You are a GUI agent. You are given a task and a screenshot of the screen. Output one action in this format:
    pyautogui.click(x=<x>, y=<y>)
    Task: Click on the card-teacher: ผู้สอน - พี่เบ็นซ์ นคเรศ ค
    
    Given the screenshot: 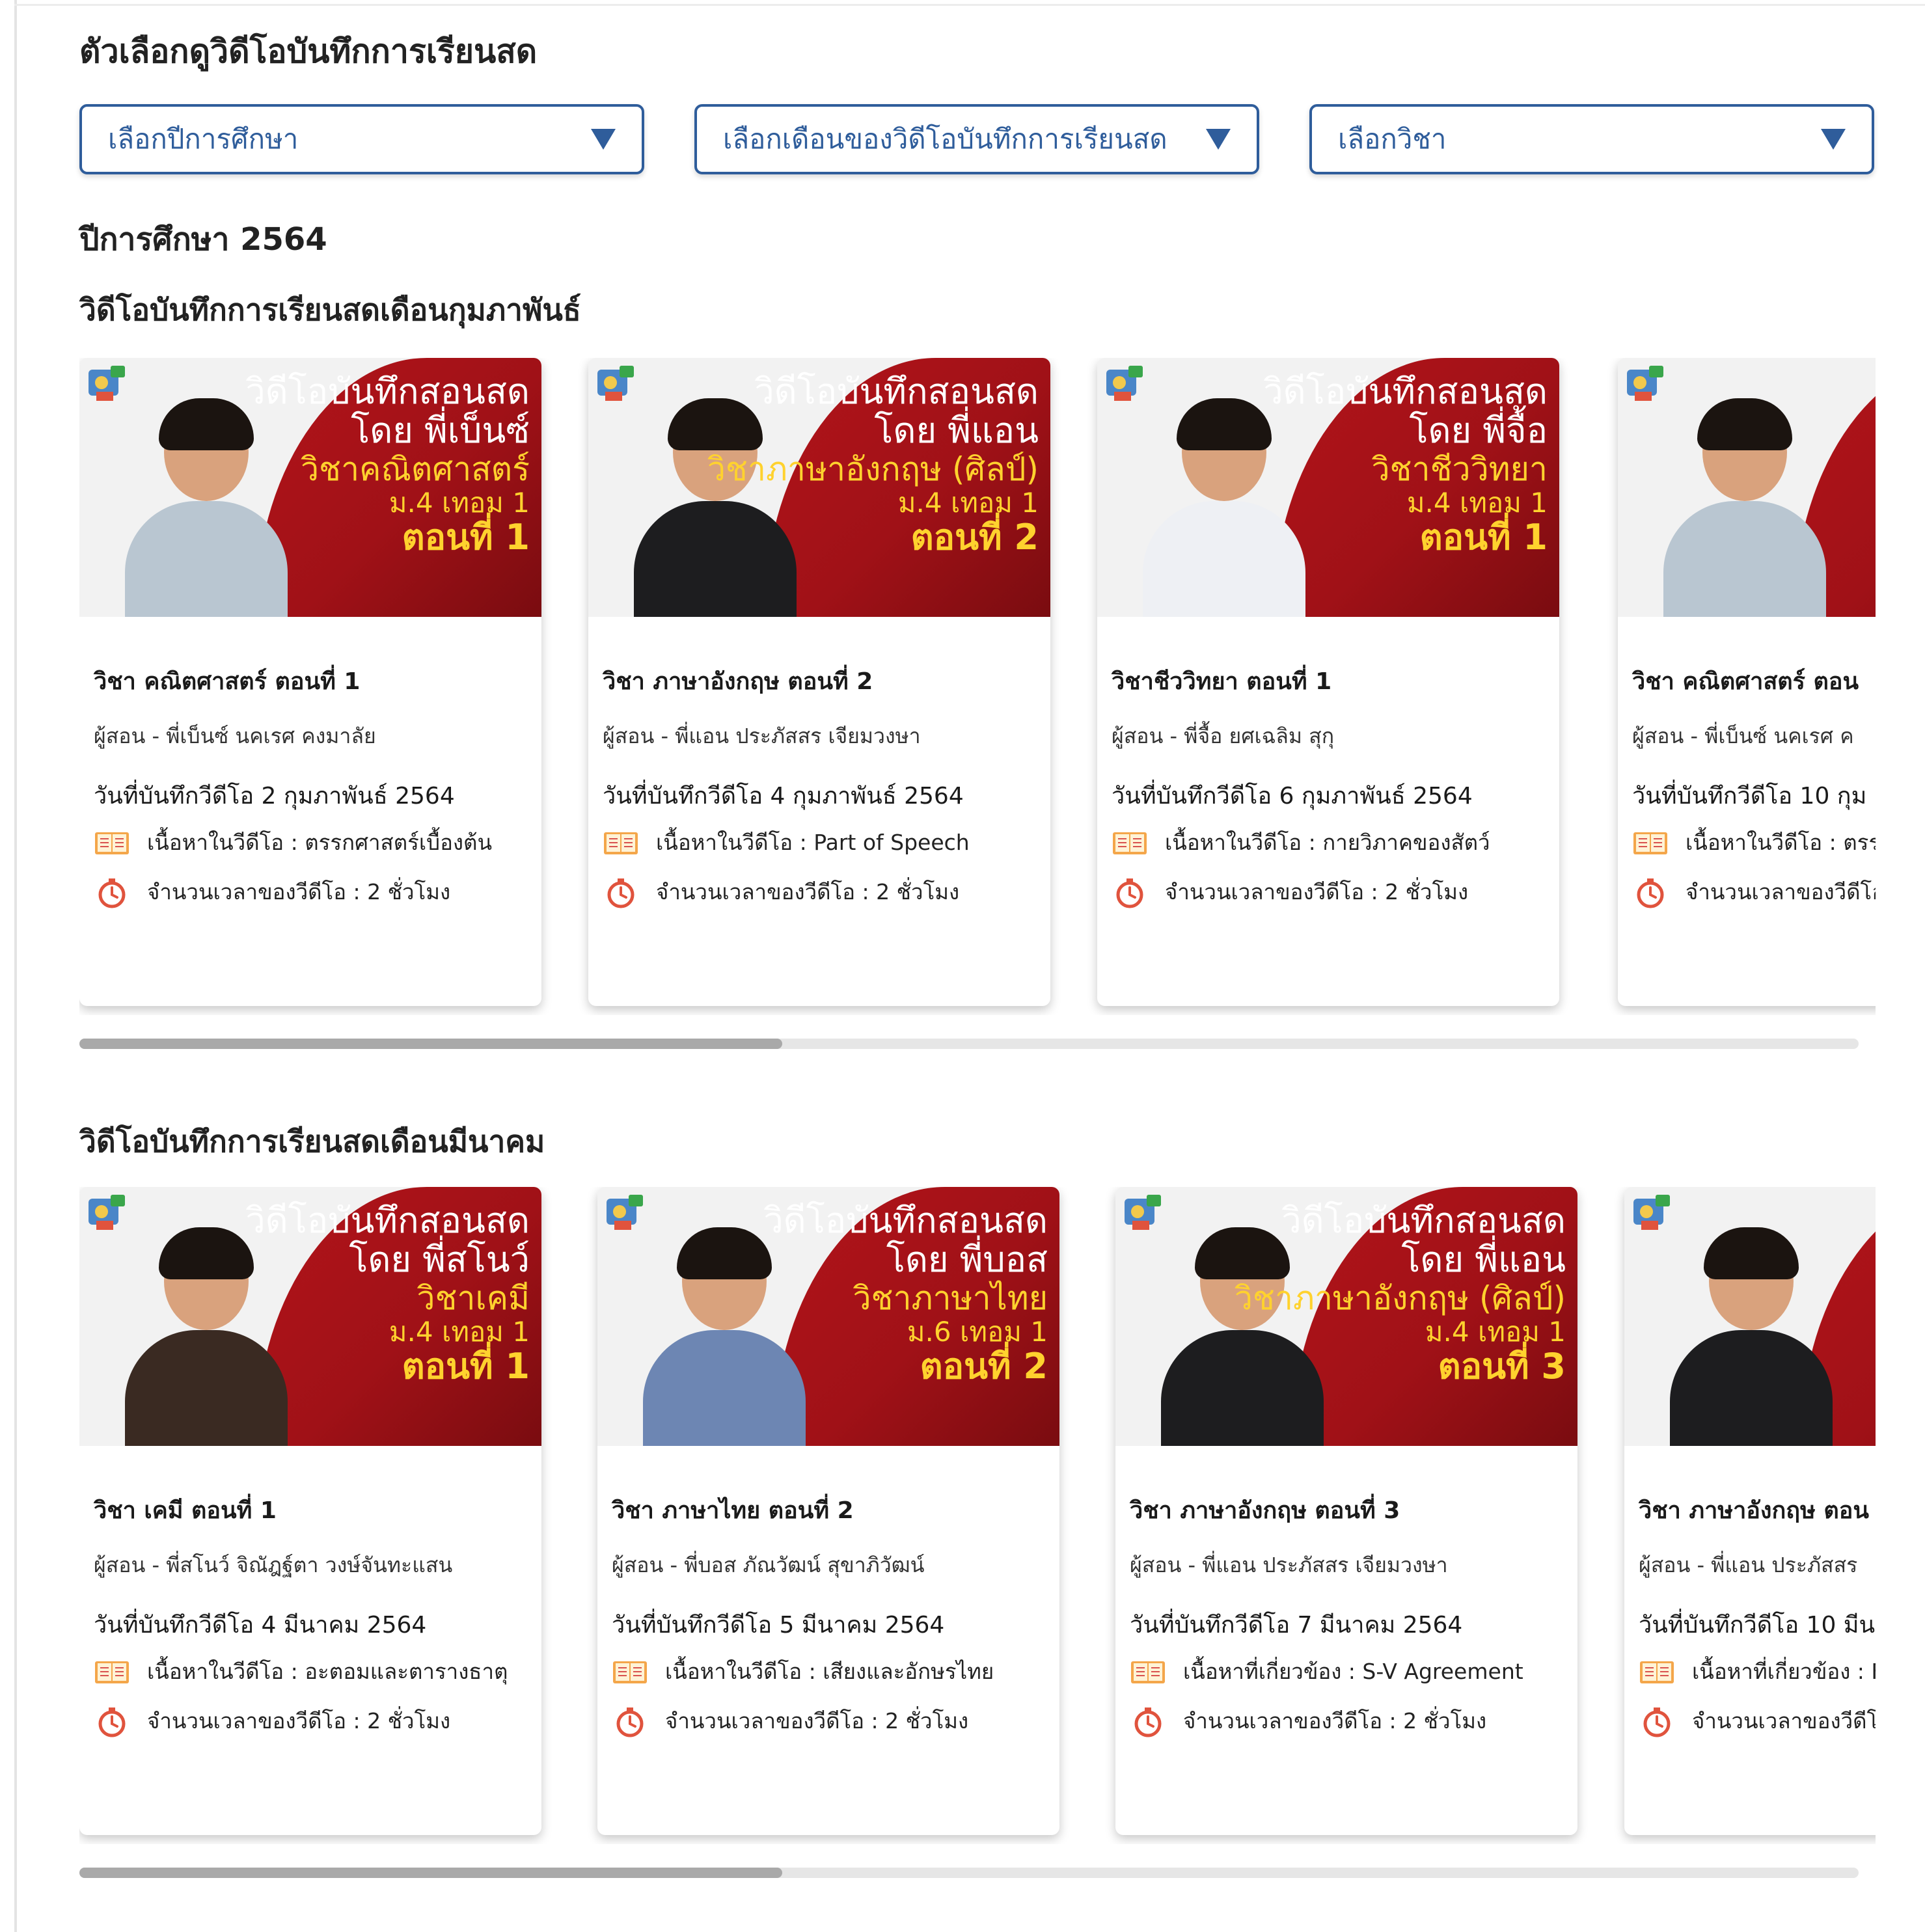 What is the action you would take?
    pyautogui.click(x=1743, y=736)
    